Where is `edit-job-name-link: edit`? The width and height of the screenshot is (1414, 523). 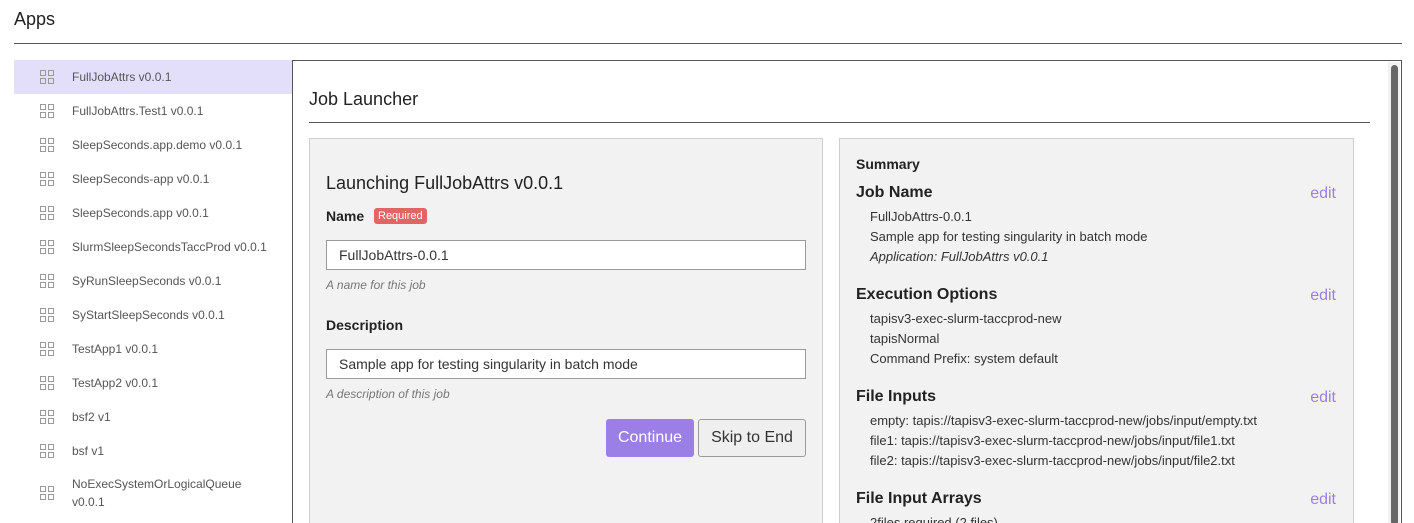
edit-job-name-link: edit is located at coordinates (1323, 194).